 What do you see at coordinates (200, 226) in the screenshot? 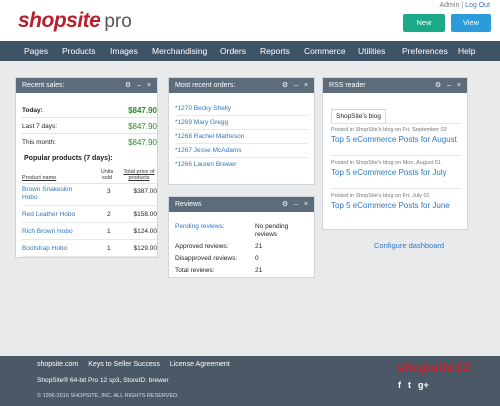
I see `pending-reviews-link: Pending reviews:` at bounding box center [200, 226].